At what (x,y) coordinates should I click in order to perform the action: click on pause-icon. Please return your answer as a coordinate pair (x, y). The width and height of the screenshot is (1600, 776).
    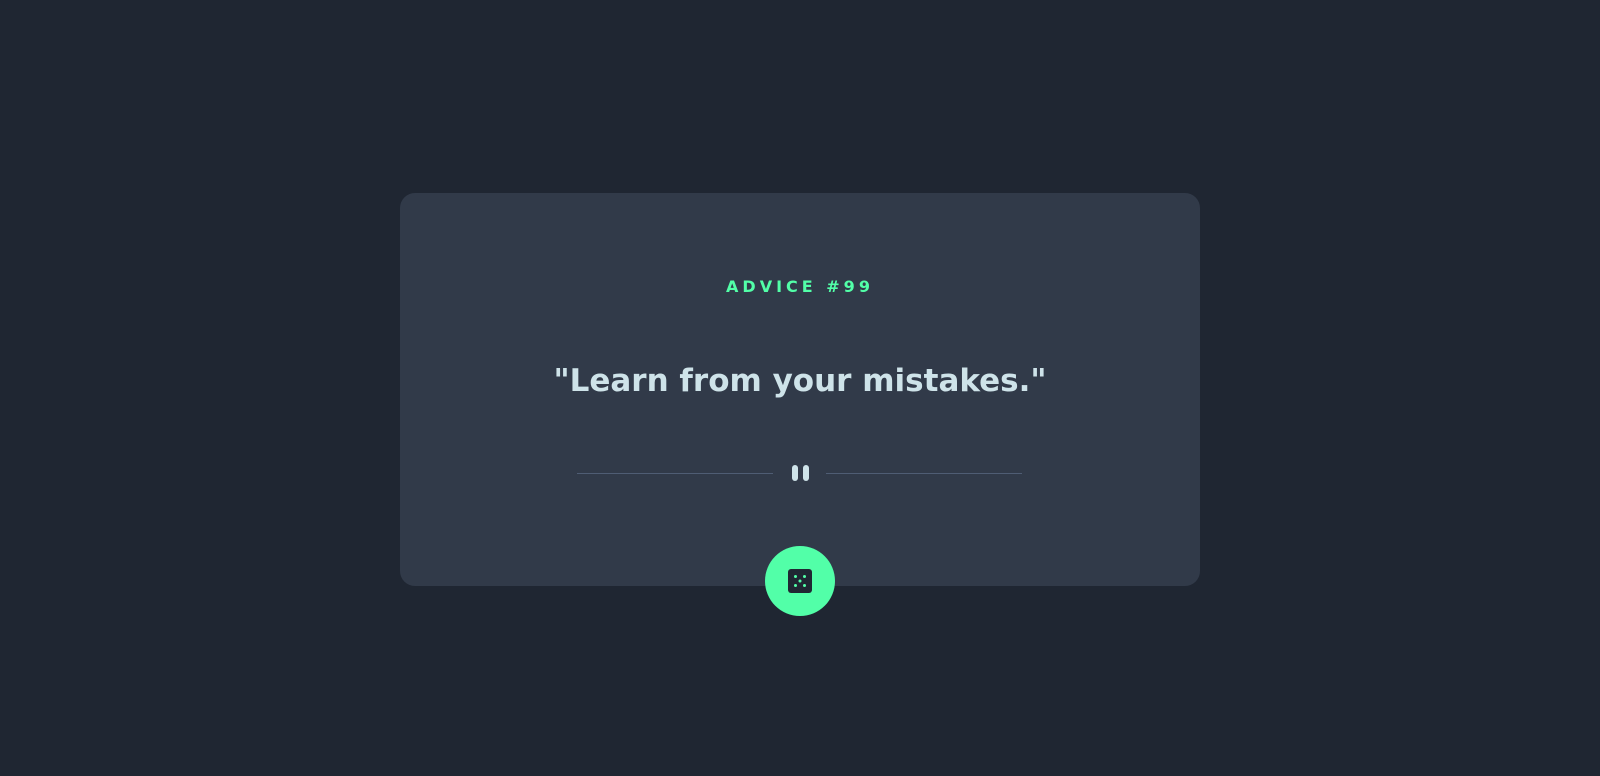
    Looking at the image, I should click on (801, 474).